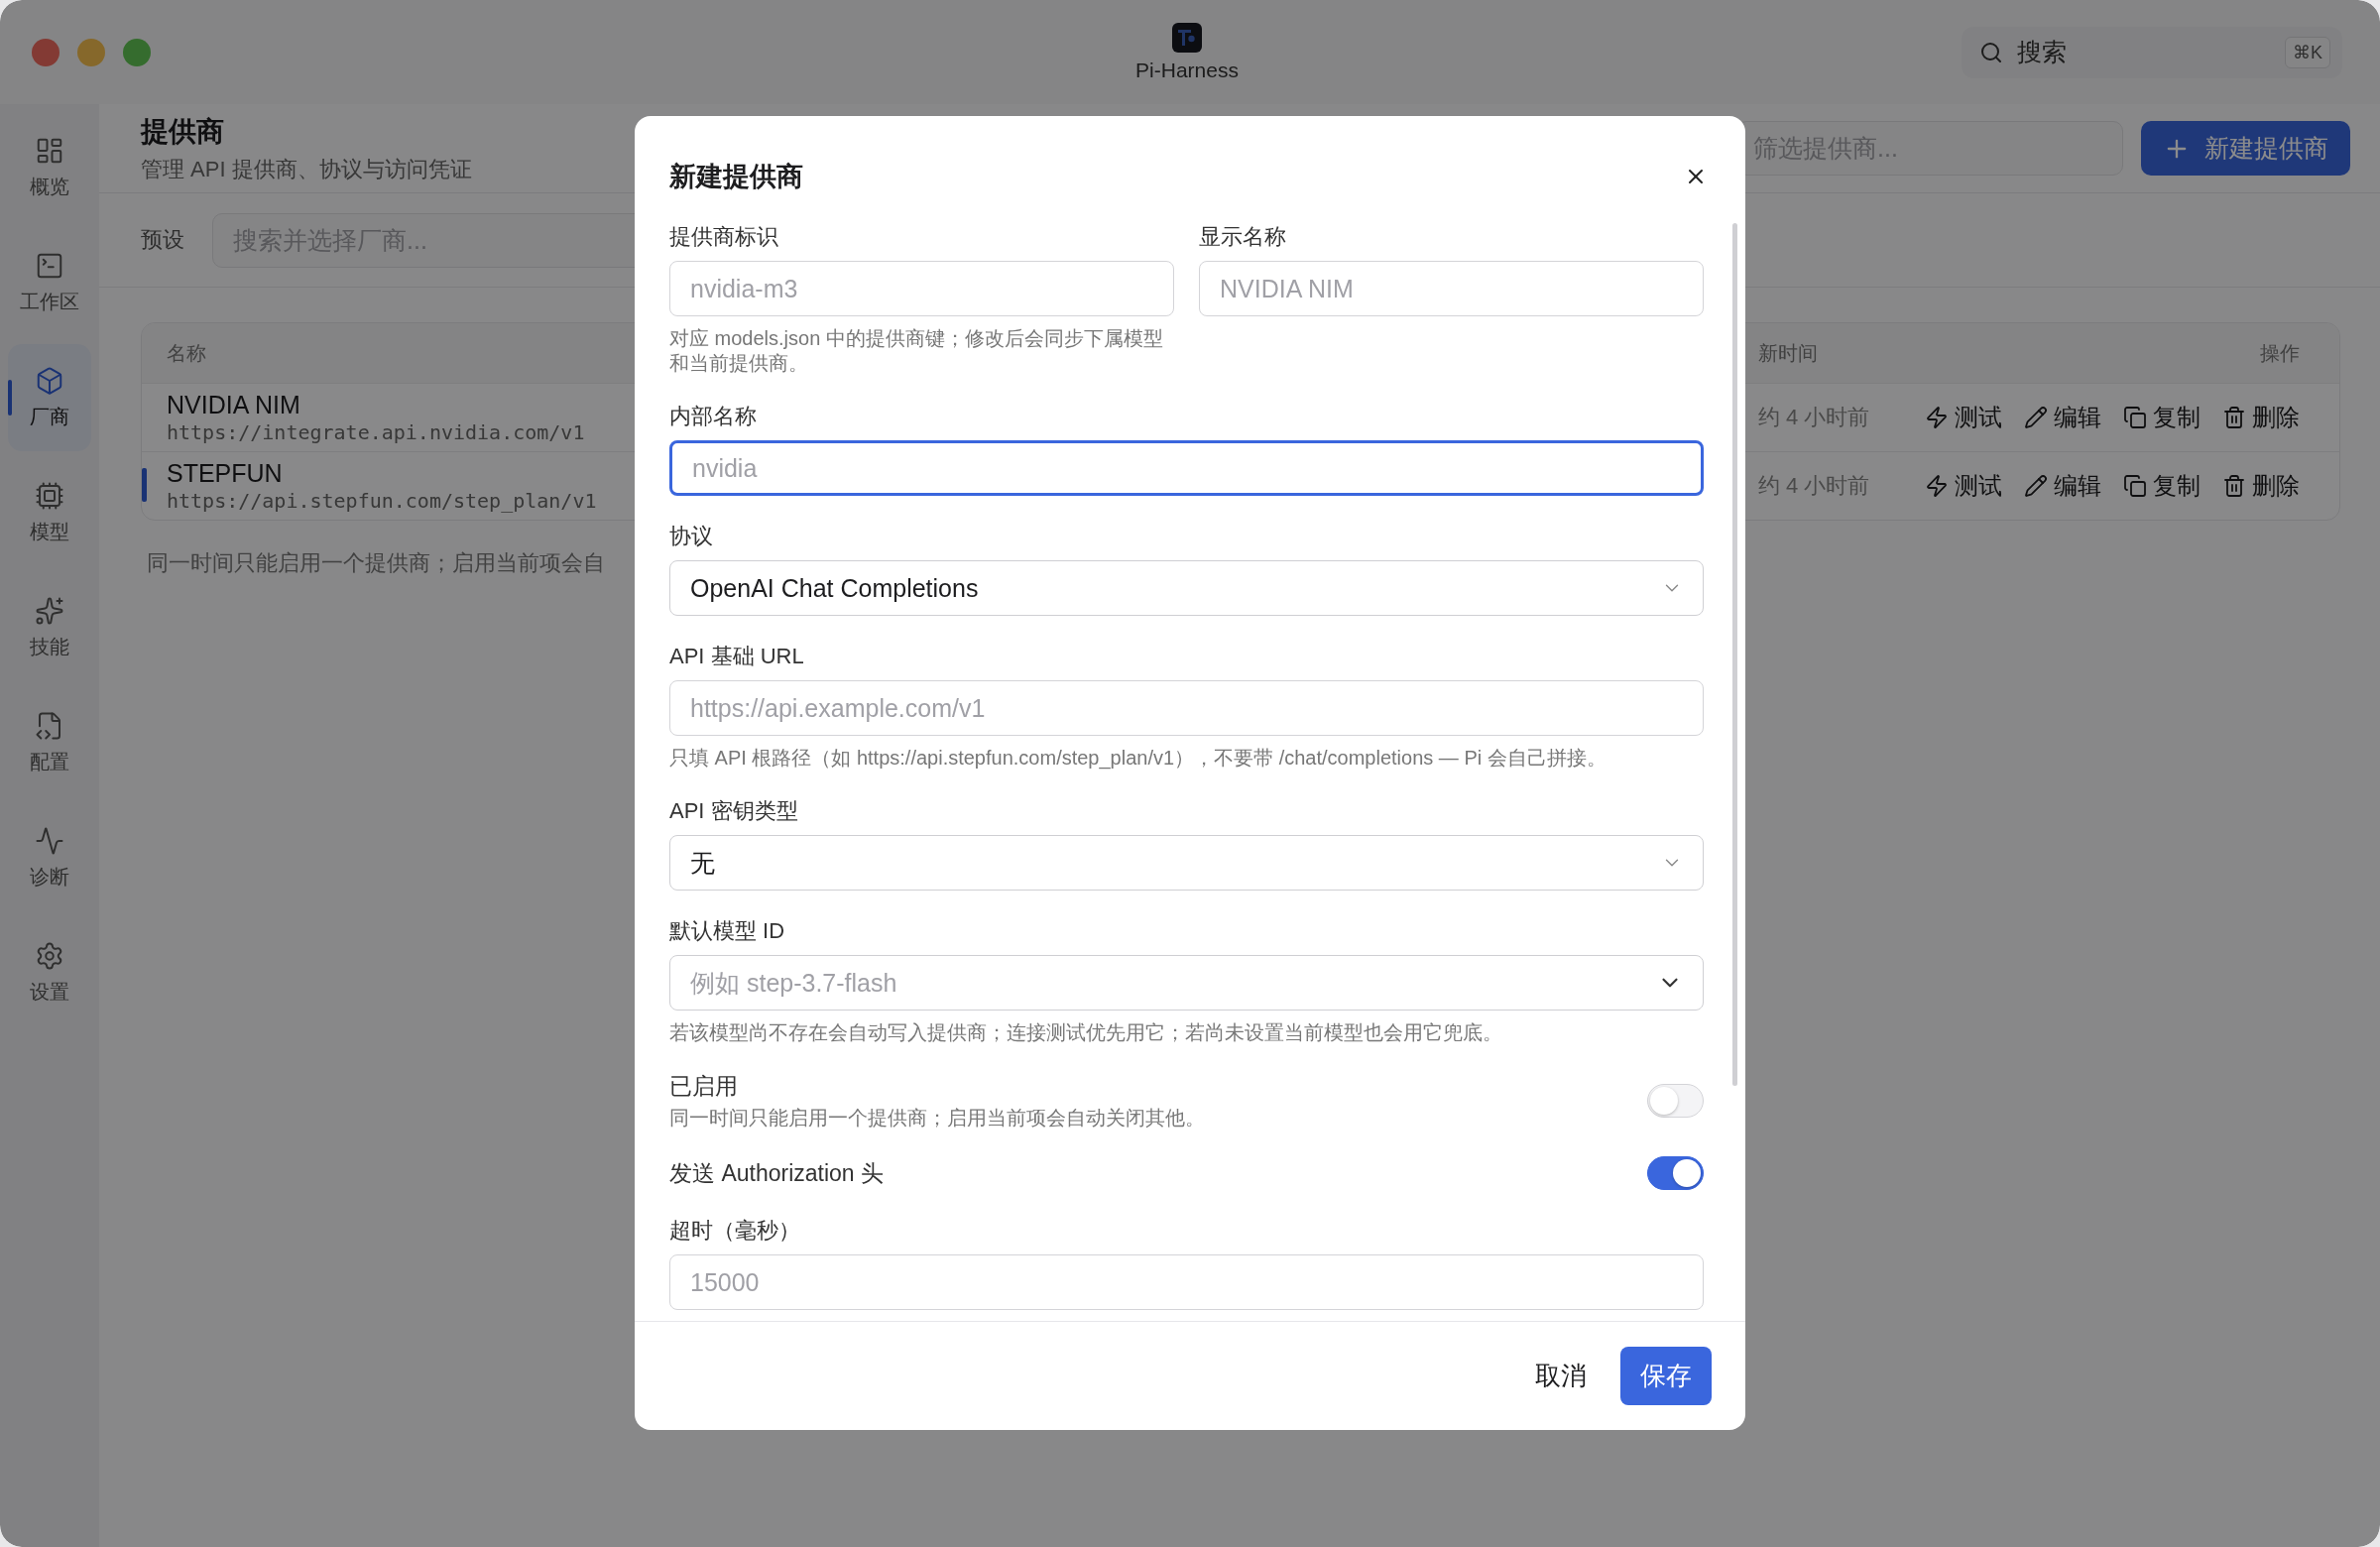  What do you see at coordinates (713, 416) in the screenshot?
I see `field-label: 内部名称` at bounding box center [713, 416].